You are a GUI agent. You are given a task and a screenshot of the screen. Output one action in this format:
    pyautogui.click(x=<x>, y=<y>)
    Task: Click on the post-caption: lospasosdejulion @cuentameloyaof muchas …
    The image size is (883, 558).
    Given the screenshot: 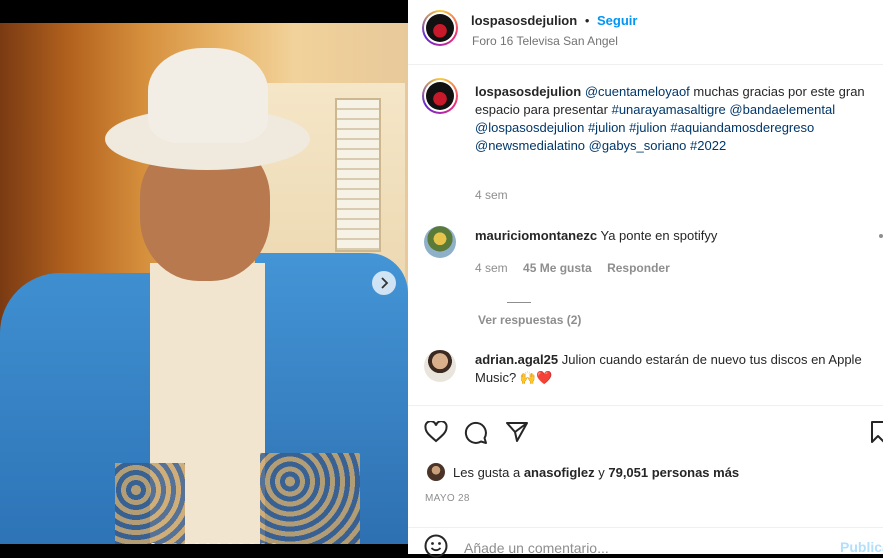 What is the action you would take?
    pyautogui.click(x=672, y=119)
    